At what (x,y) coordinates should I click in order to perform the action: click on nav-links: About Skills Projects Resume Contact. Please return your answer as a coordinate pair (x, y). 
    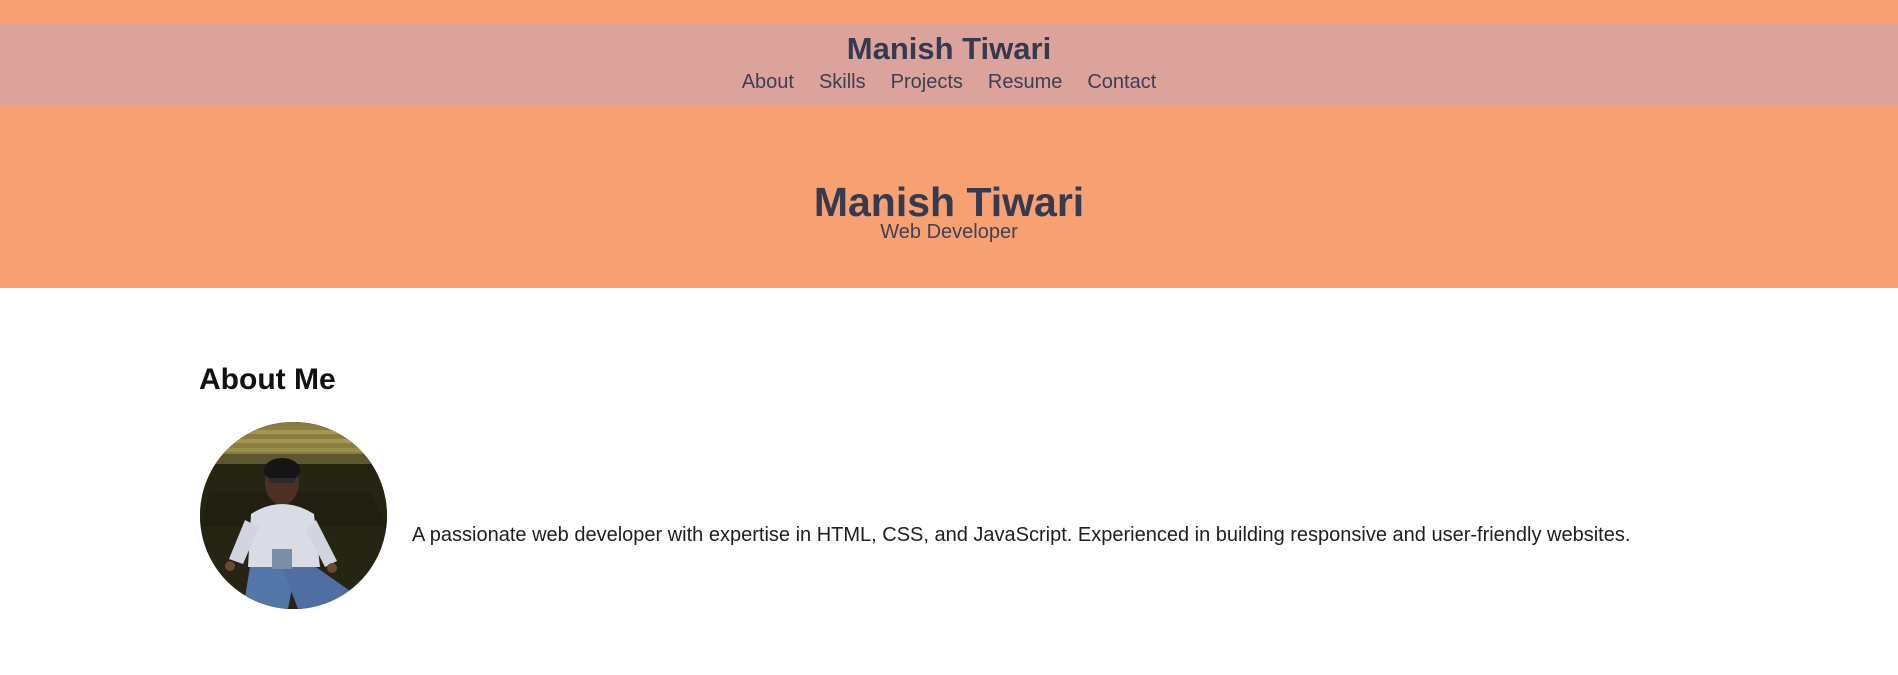
    Looking at the image, I should click on (949, 82).